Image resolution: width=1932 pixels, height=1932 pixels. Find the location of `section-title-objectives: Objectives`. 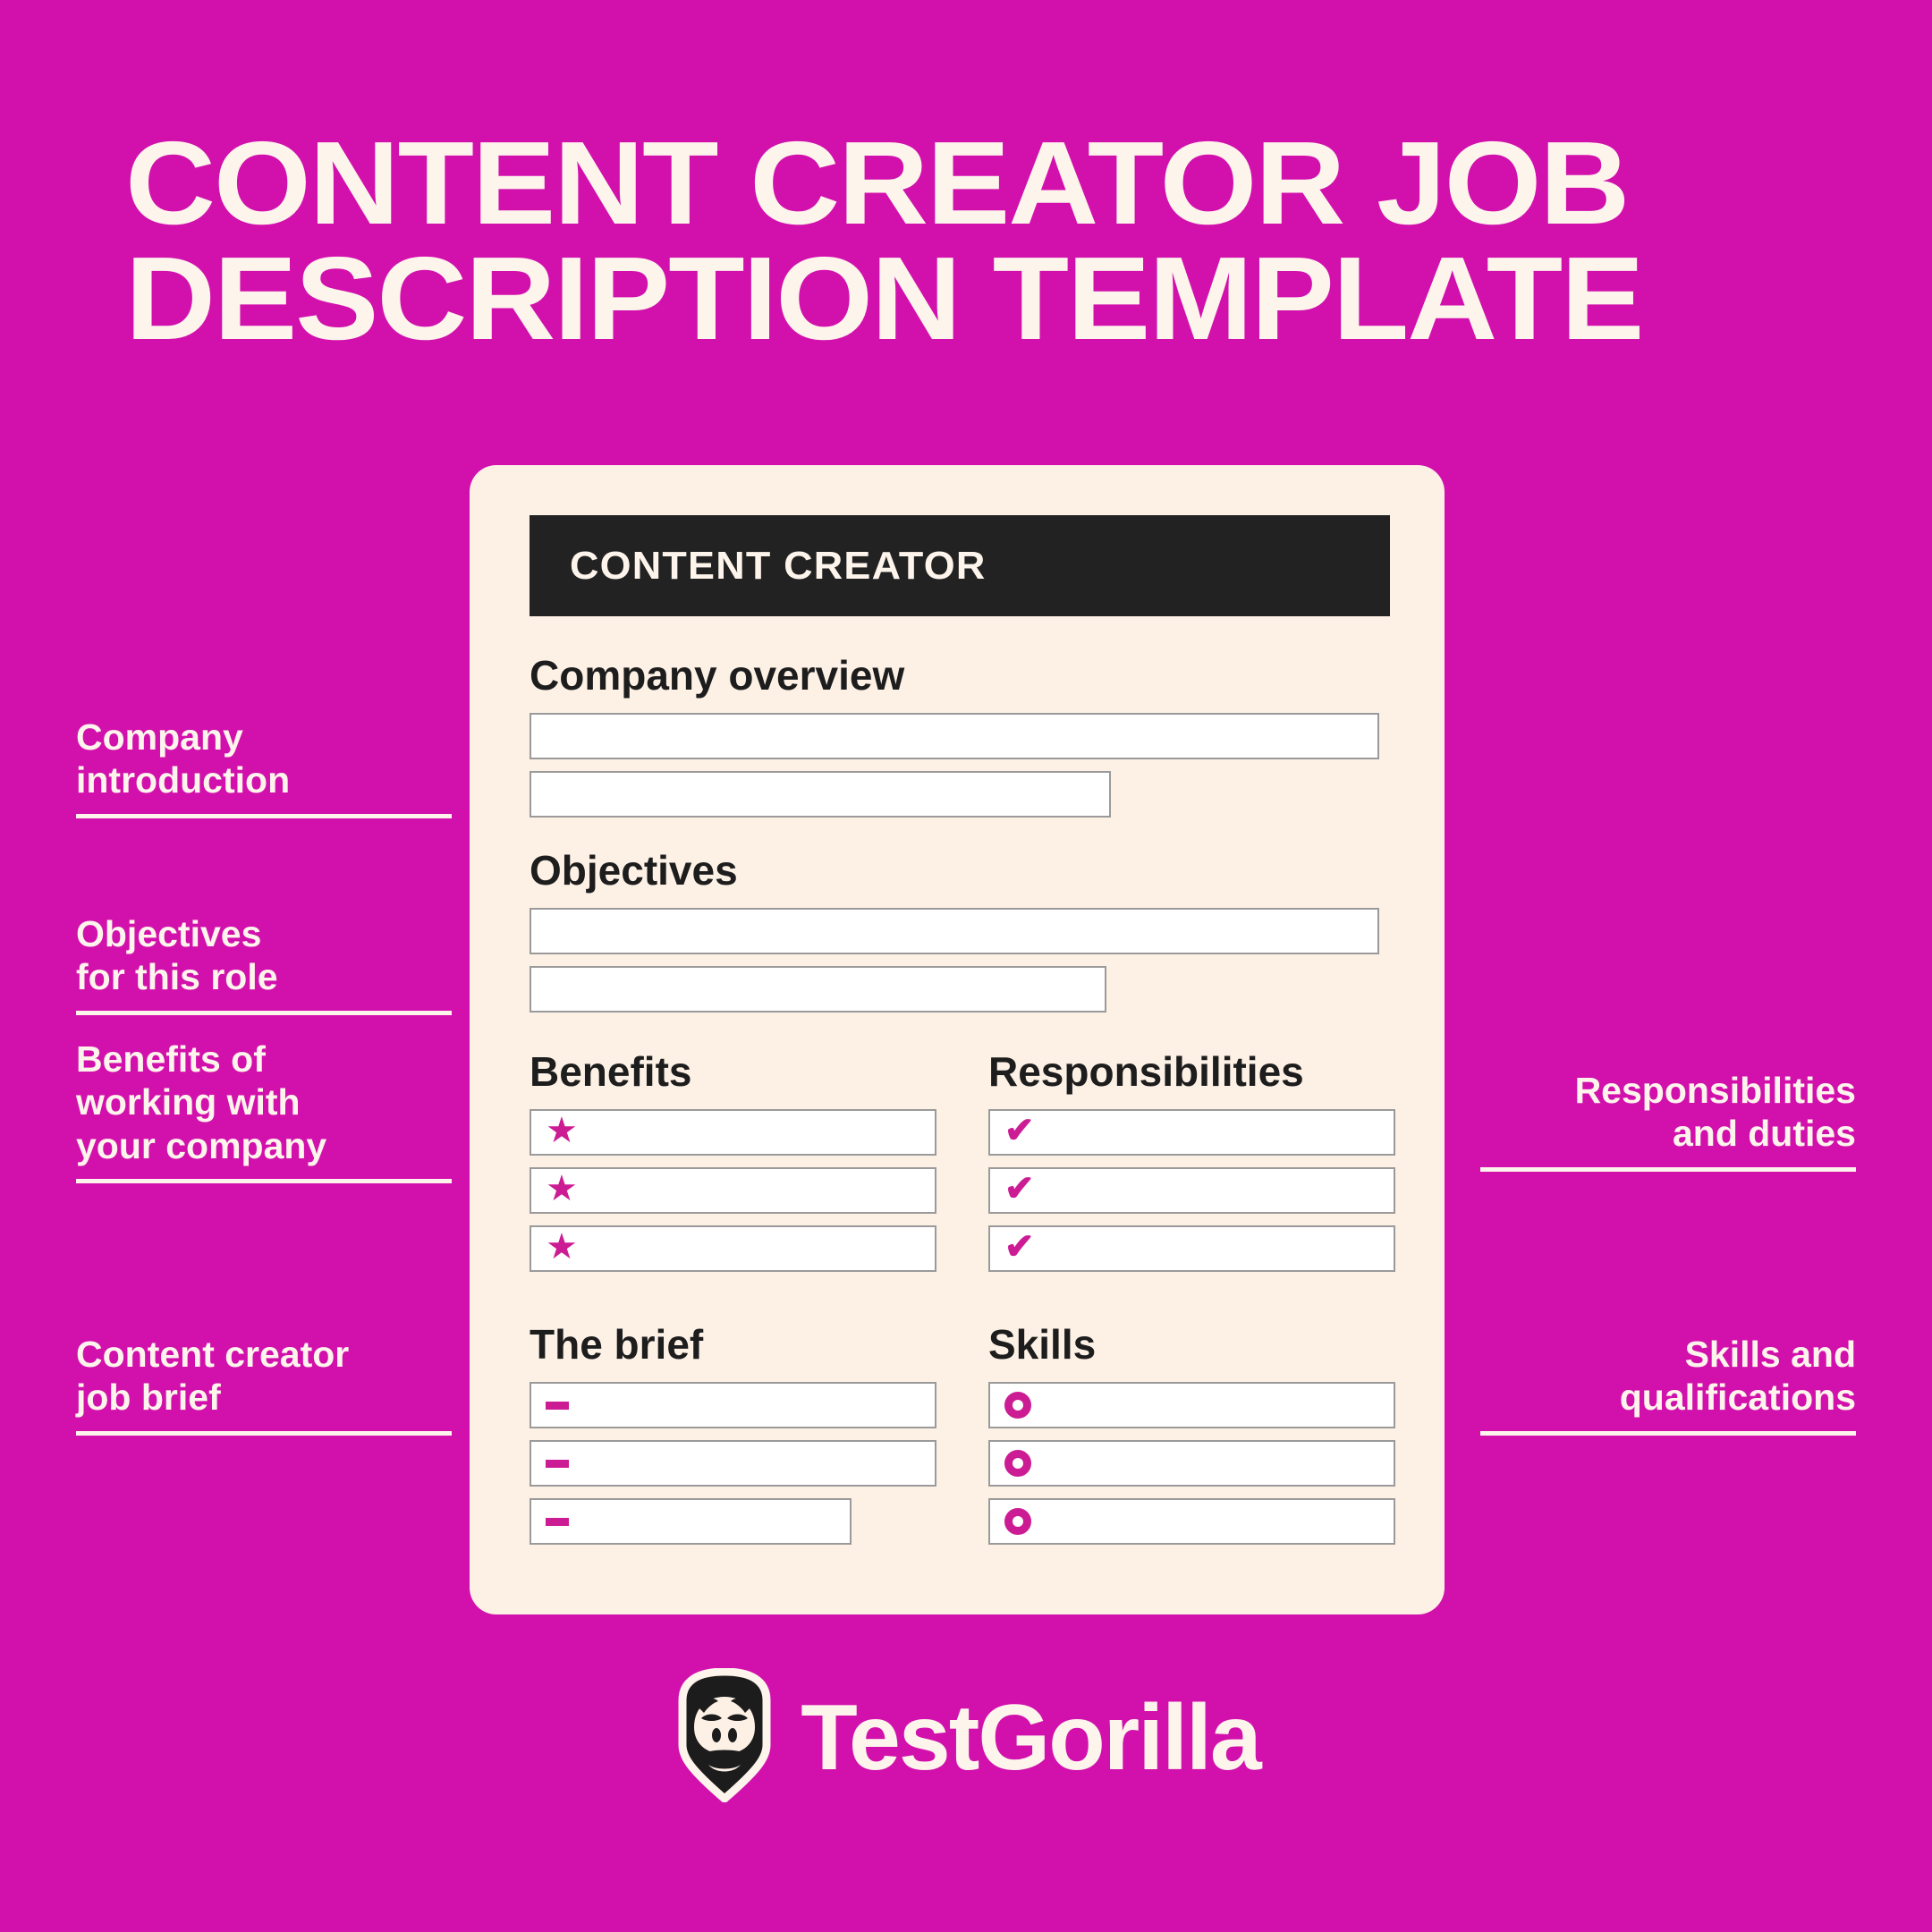

section-title-objectives: Objectives is located at coordinates (634, 870).